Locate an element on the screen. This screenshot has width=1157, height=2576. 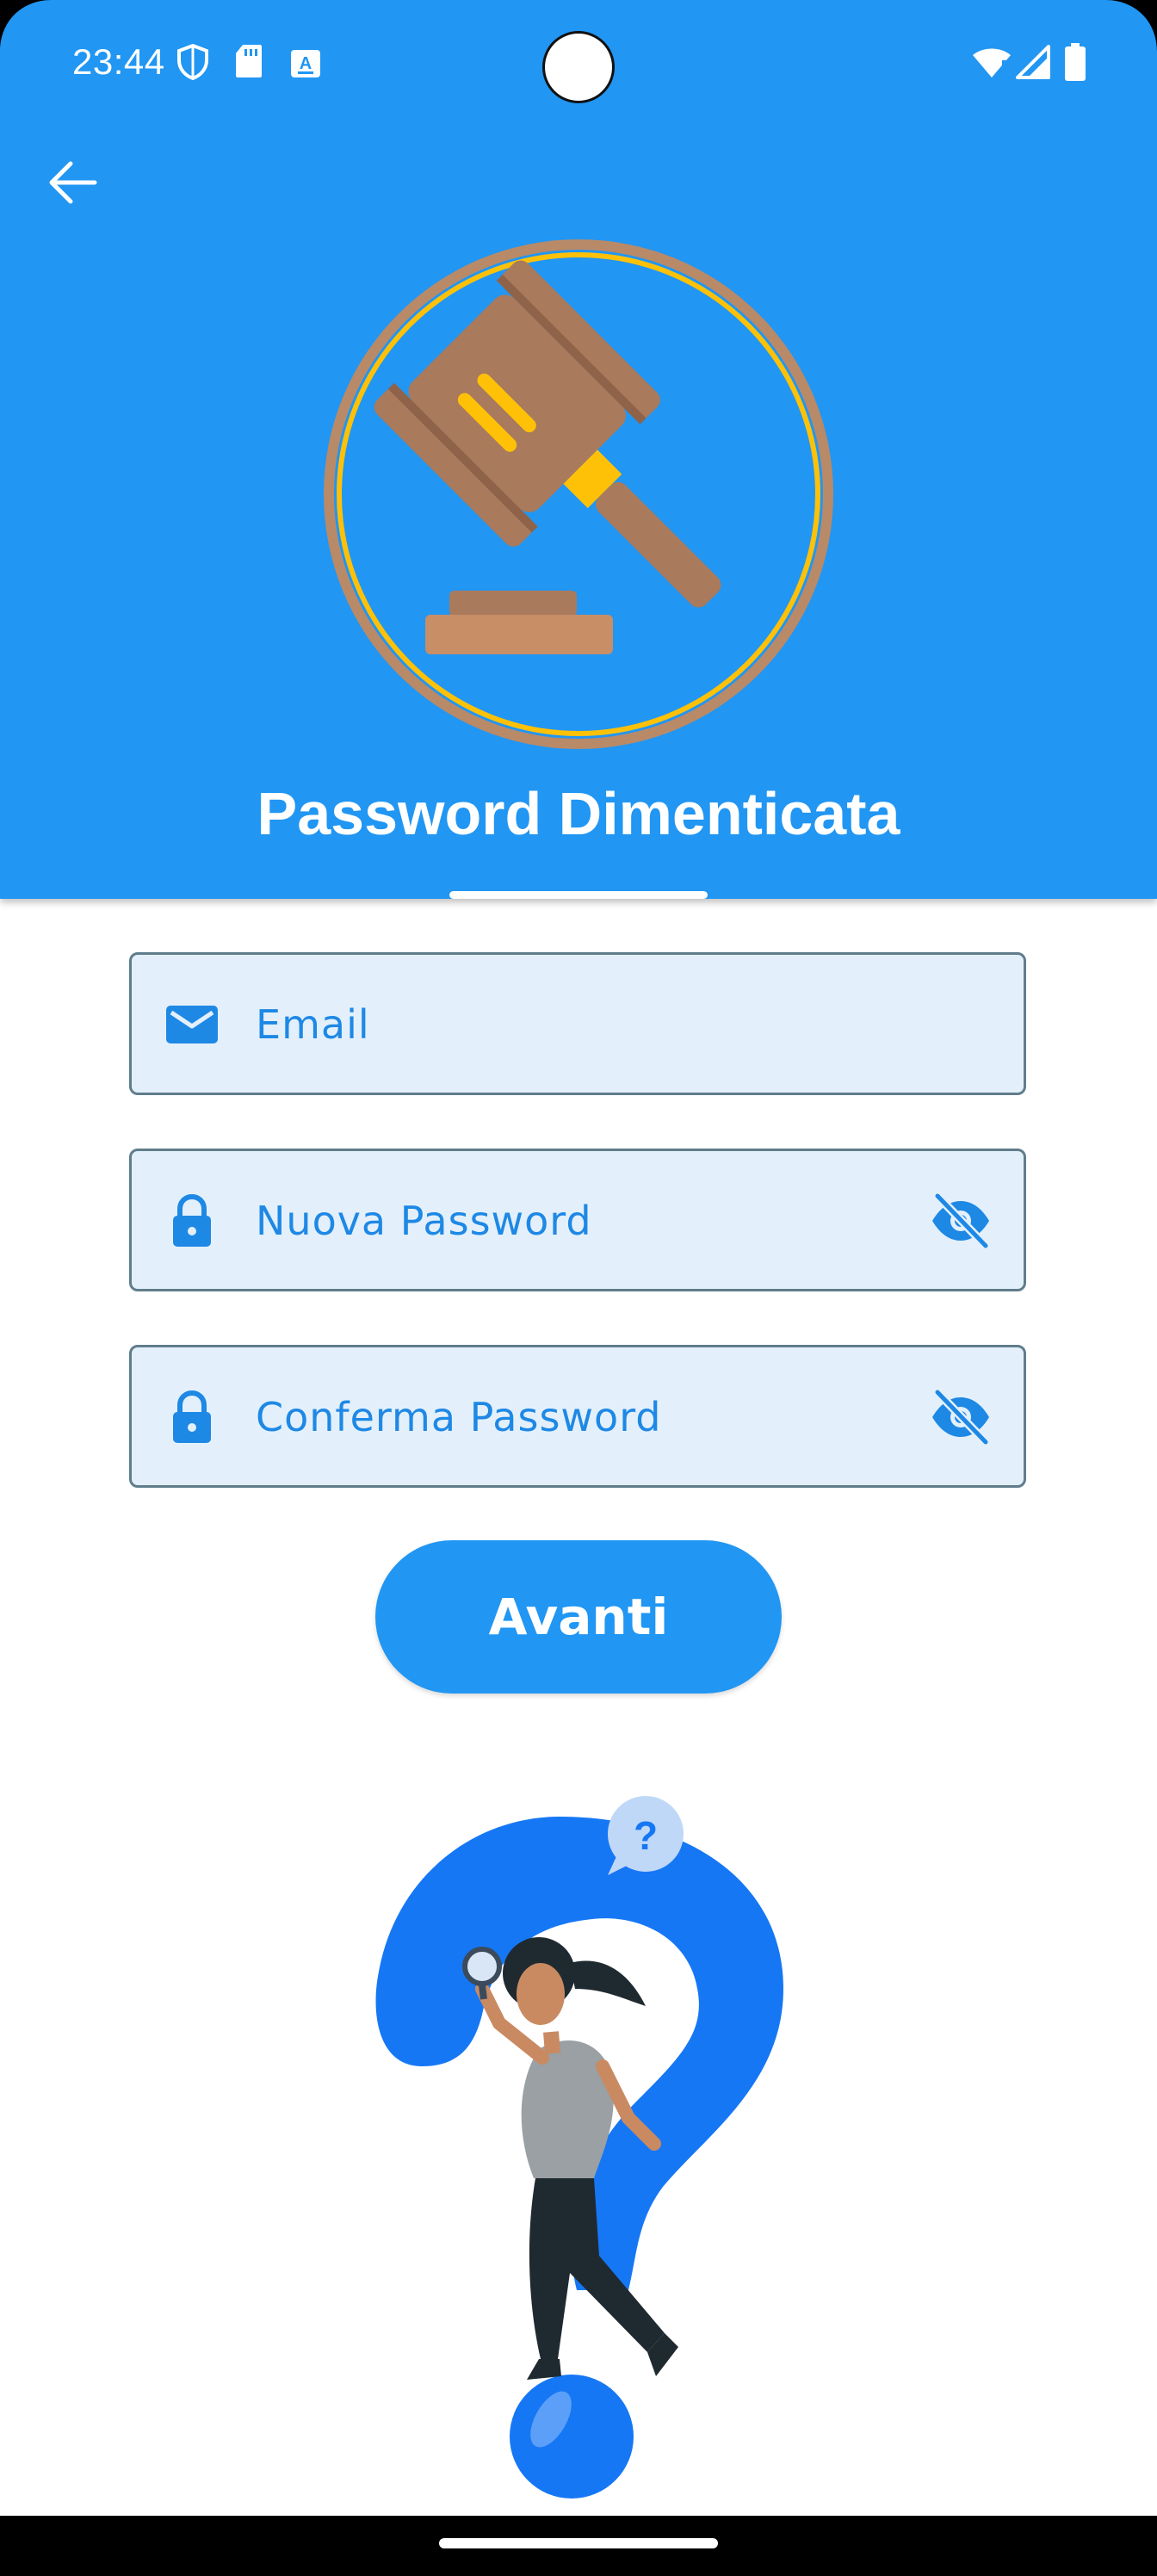
back-button is located at coordinates (72, 183).